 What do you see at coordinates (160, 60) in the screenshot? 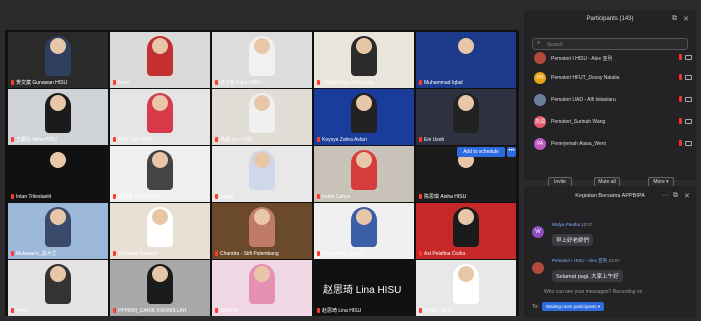
I see `video-tile: bami` at bounding box center [160, 60].